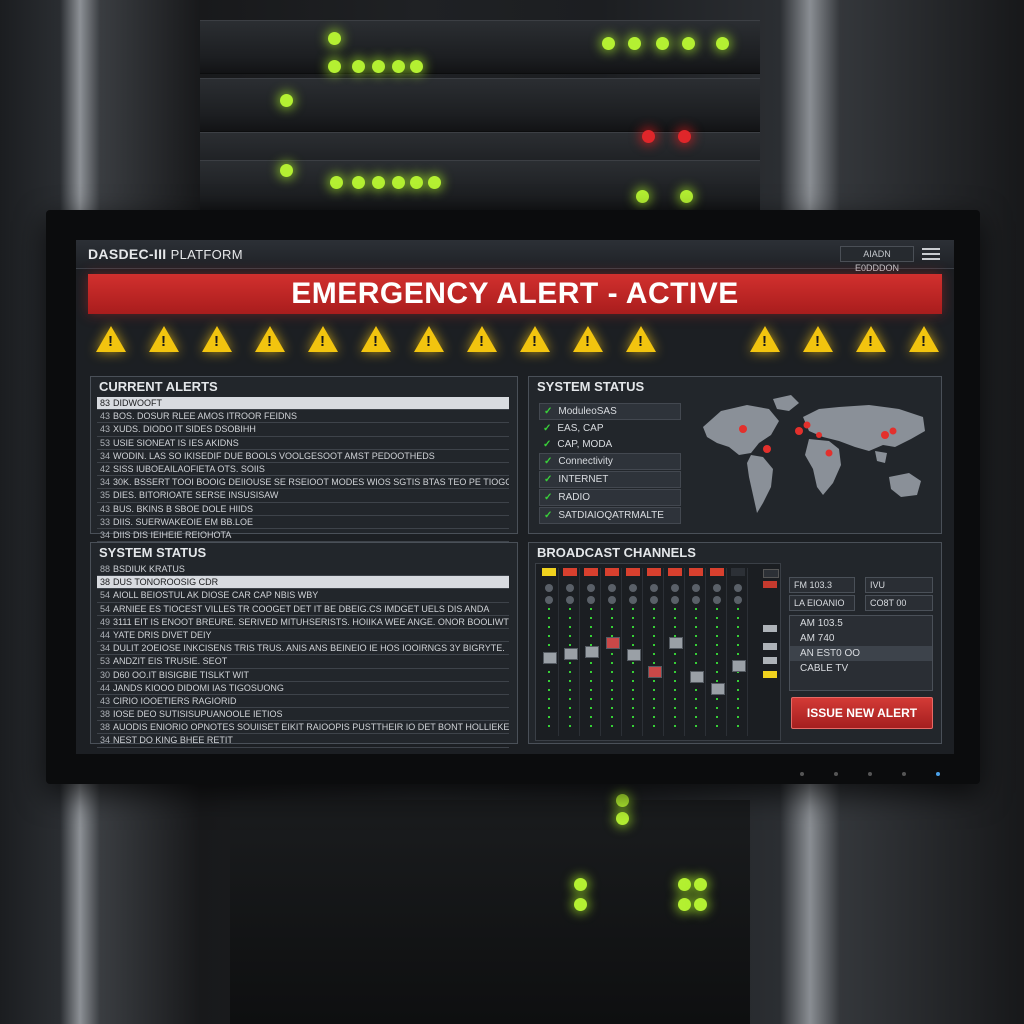  What do you see at coordinates (861, 623) in the screenshot?
I see `channel-list-item: AM 103.5` at bounding box center [861, 623].